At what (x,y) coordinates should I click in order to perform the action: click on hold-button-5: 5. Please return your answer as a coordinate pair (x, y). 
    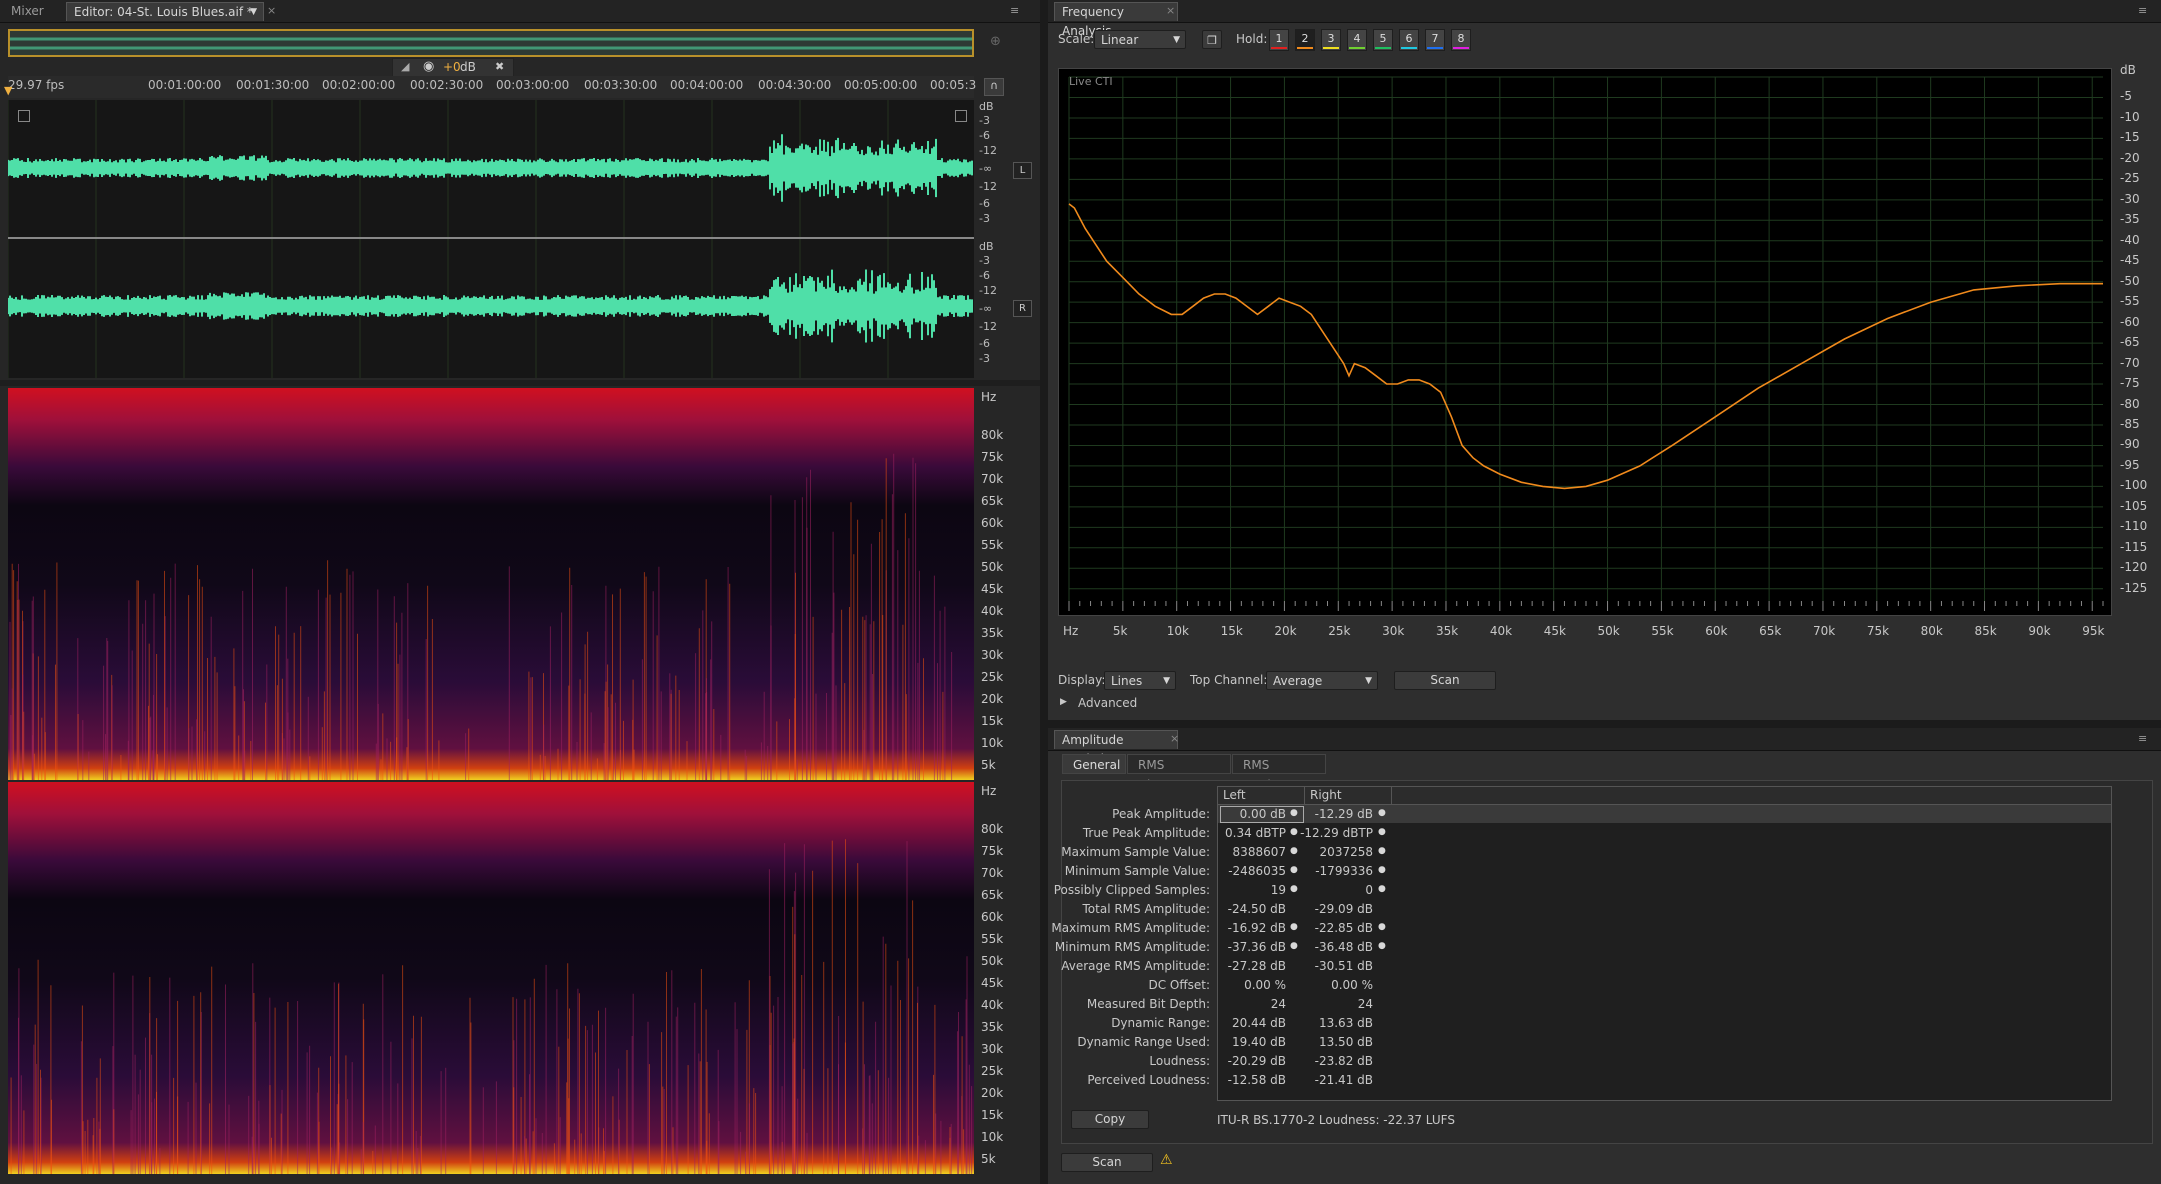
    Looking at the image, I should click on (1383, 40).